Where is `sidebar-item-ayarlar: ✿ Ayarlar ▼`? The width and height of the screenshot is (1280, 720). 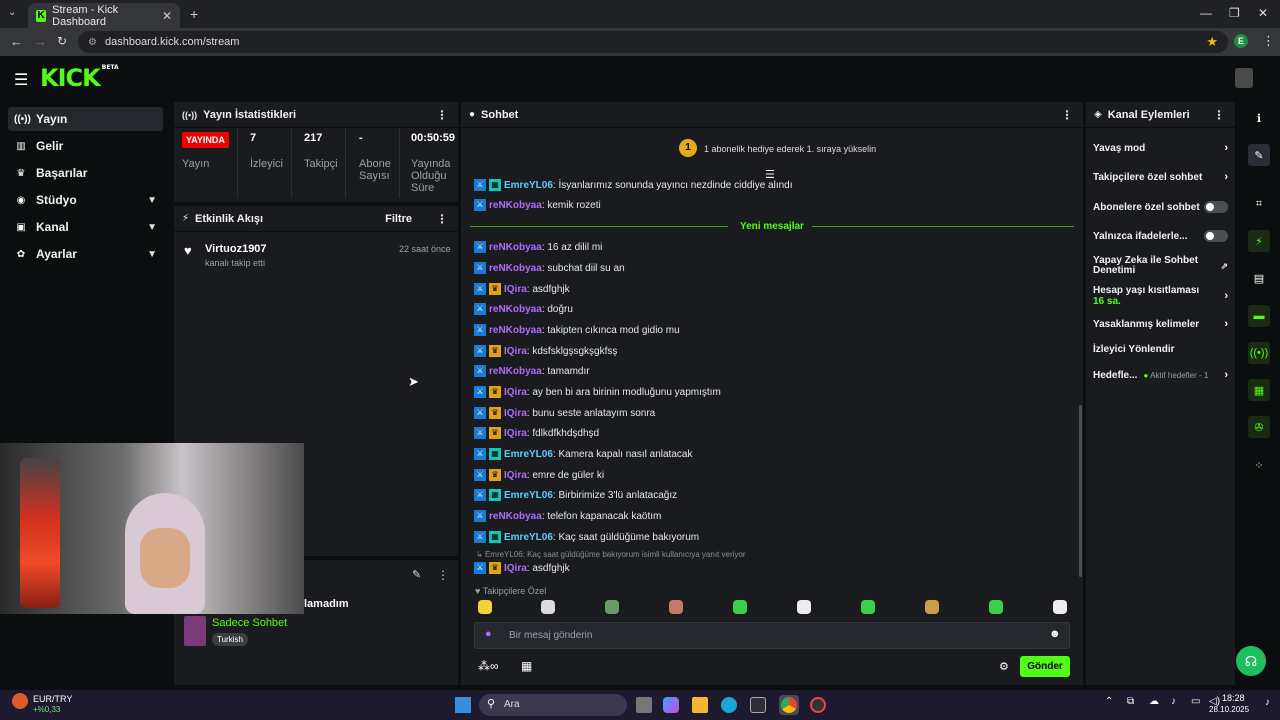
sidebar-item-ayarlar: ✿ Ayarlar ▼ is located at coordinates (85, 254).